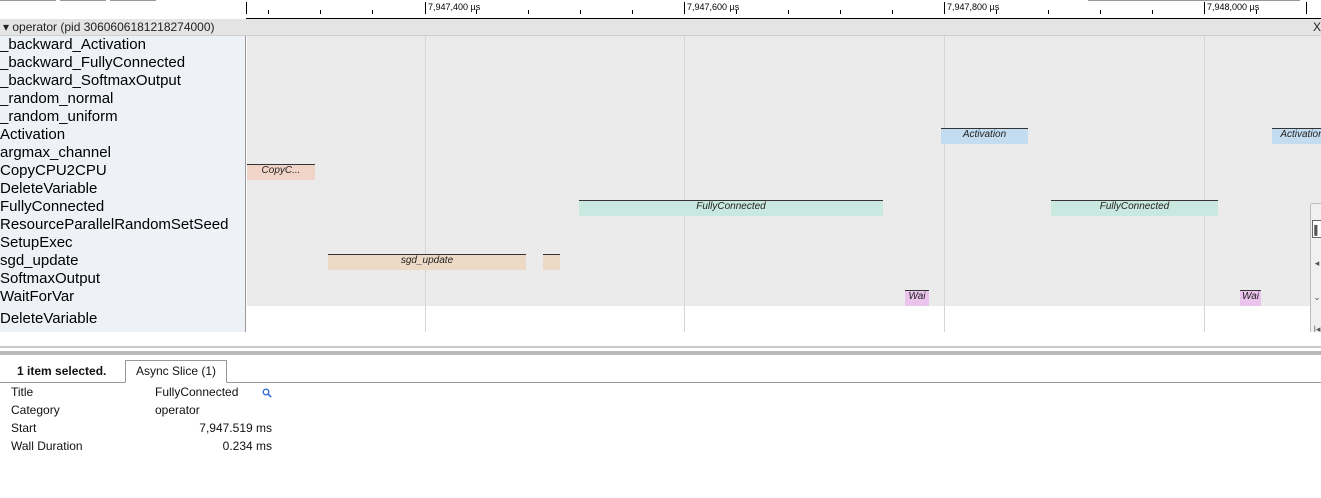 The height and width of the screenshot is (498, 1321). What do you see at coordinates (150, 392) in the screenshot?
I see `detail-row-title: Title FullyConnected` at bounding box center [150, 392].